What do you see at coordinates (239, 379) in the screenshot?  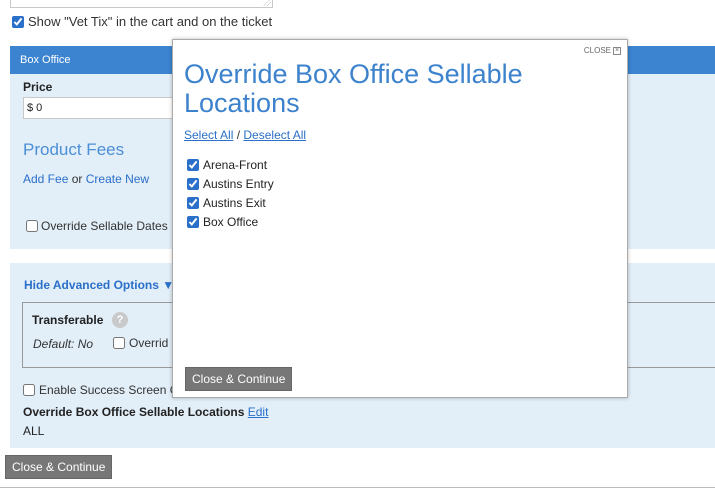 I see `modal-close-continue-button: Close & Continue` at bounding box center [239, 379].